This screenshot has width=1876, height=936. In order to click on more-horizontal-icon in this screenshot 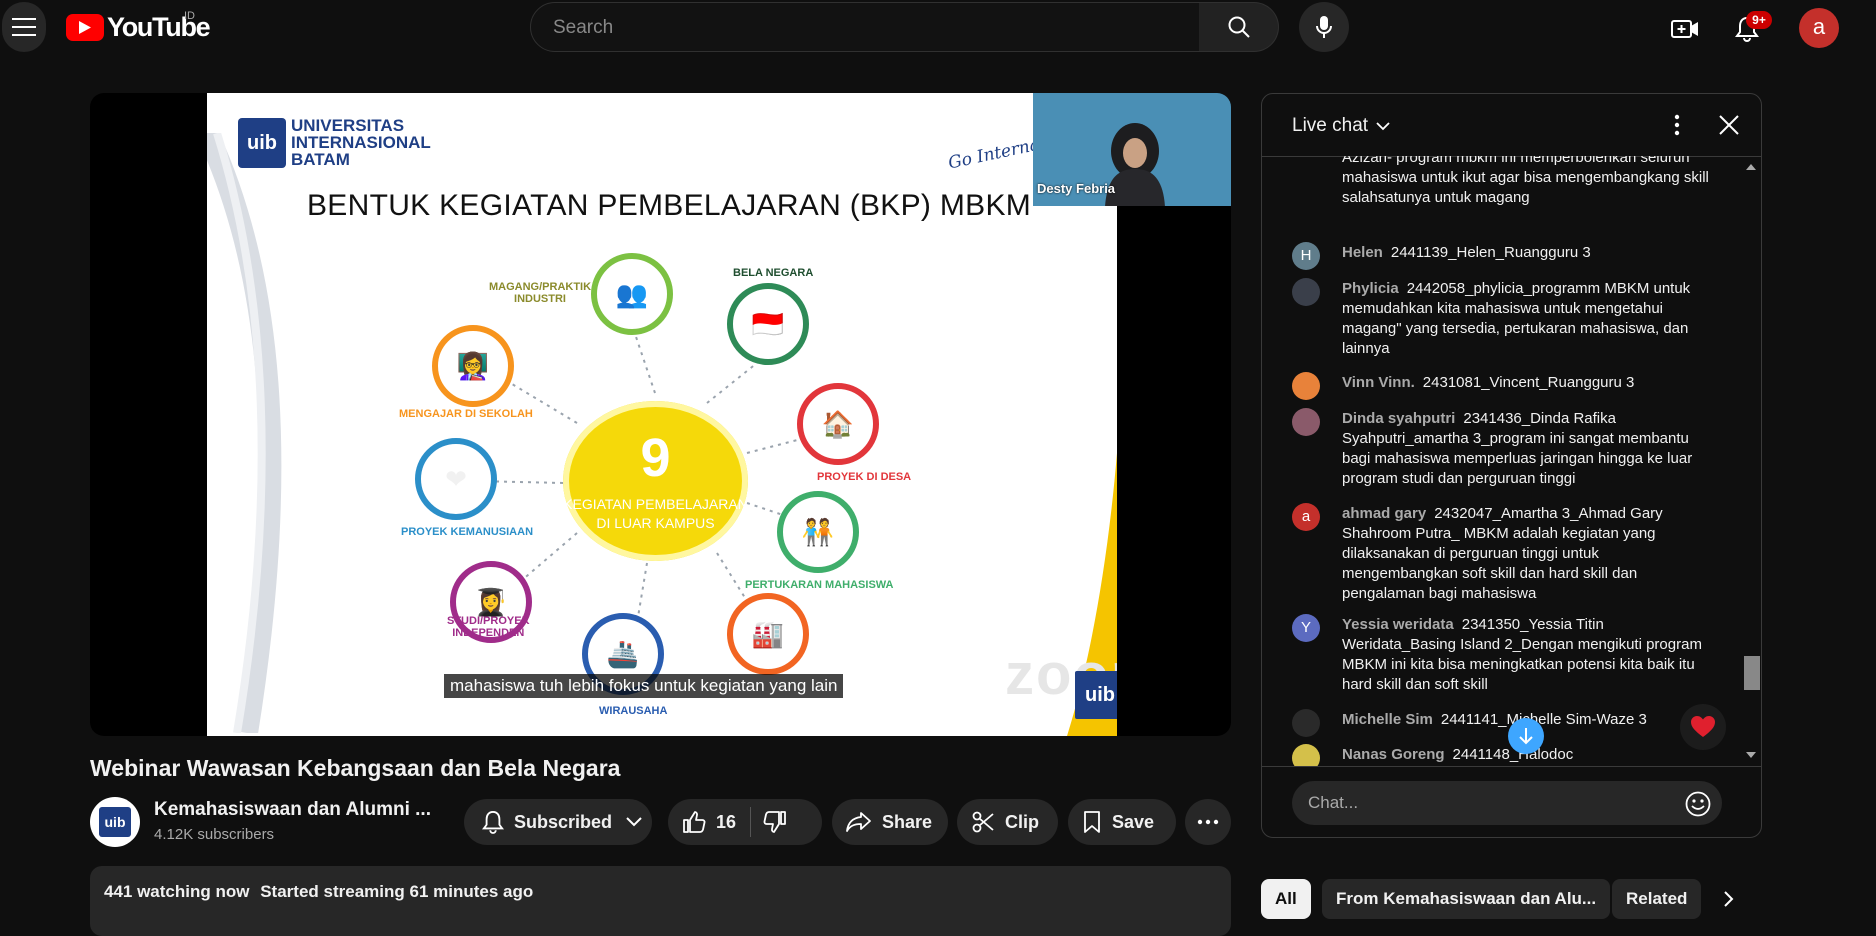, I will do `click(1208, 822)`.